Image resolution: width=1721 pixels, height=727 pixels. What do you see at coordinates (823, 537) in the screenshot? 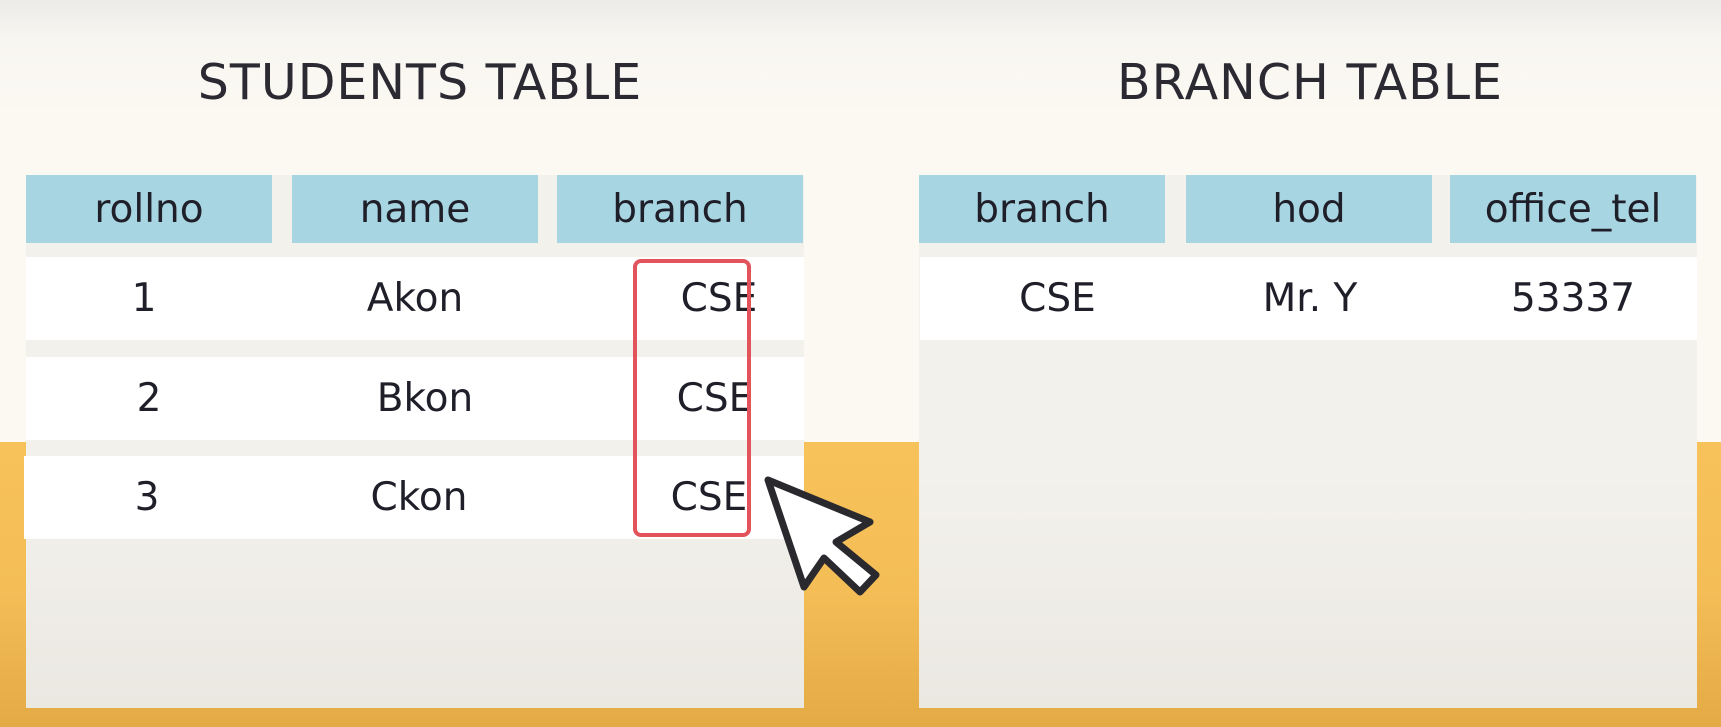
I see `mouse-pointer-icon` at bounding box center [823, 537].